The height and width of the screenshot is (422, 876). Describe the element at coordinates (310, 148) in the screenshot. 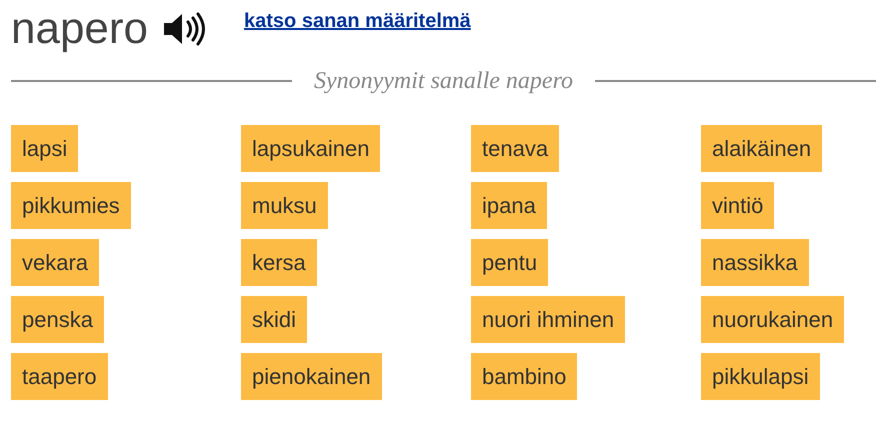

I see `synonym-link: lapsukainen` at that location.